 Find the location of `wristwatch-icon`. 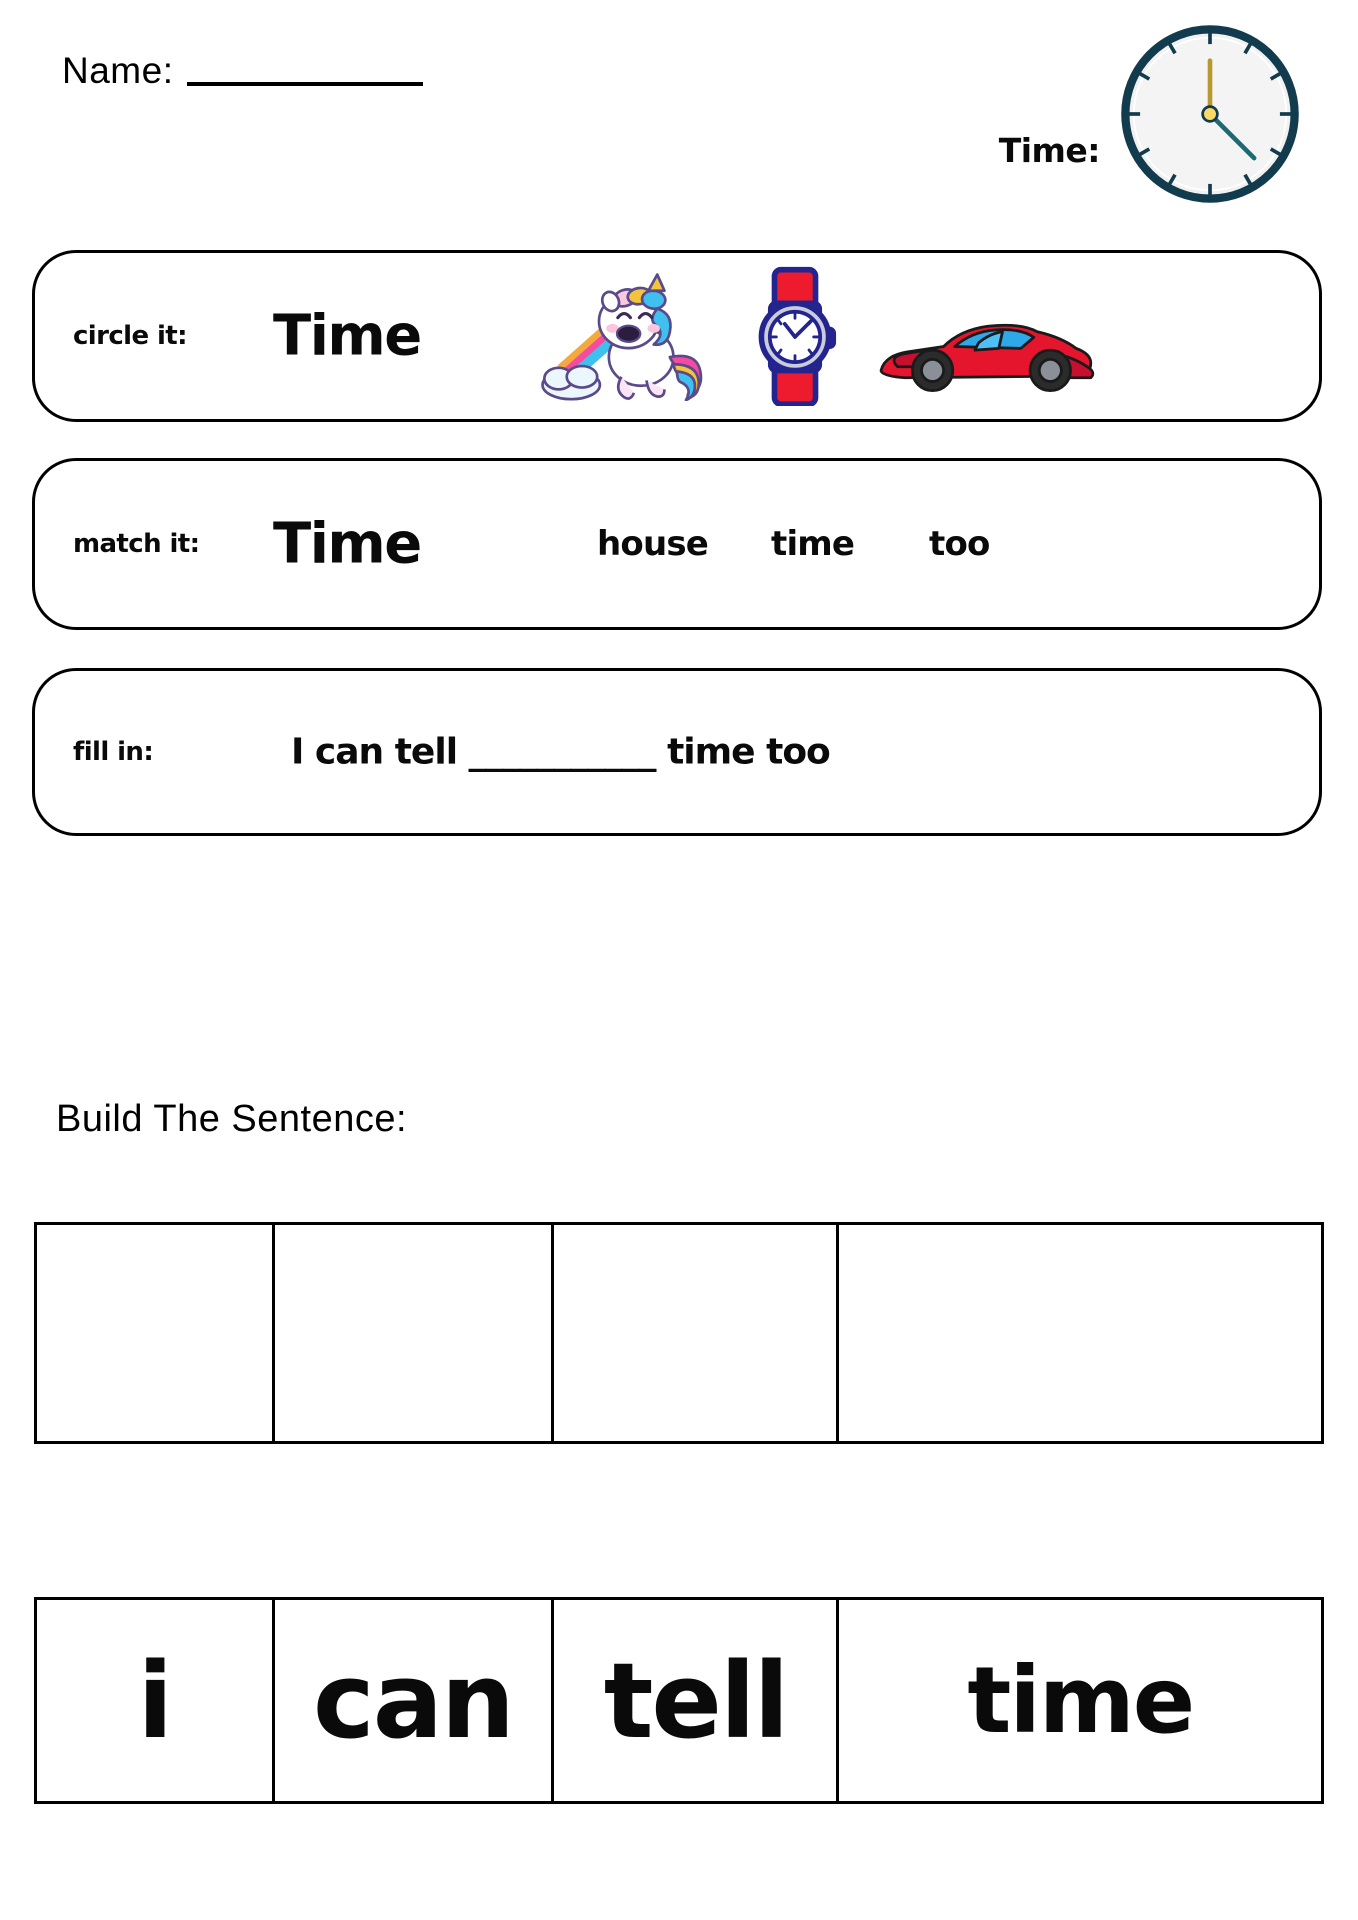

wristwatch-icon is located at coordinates (795, 336).